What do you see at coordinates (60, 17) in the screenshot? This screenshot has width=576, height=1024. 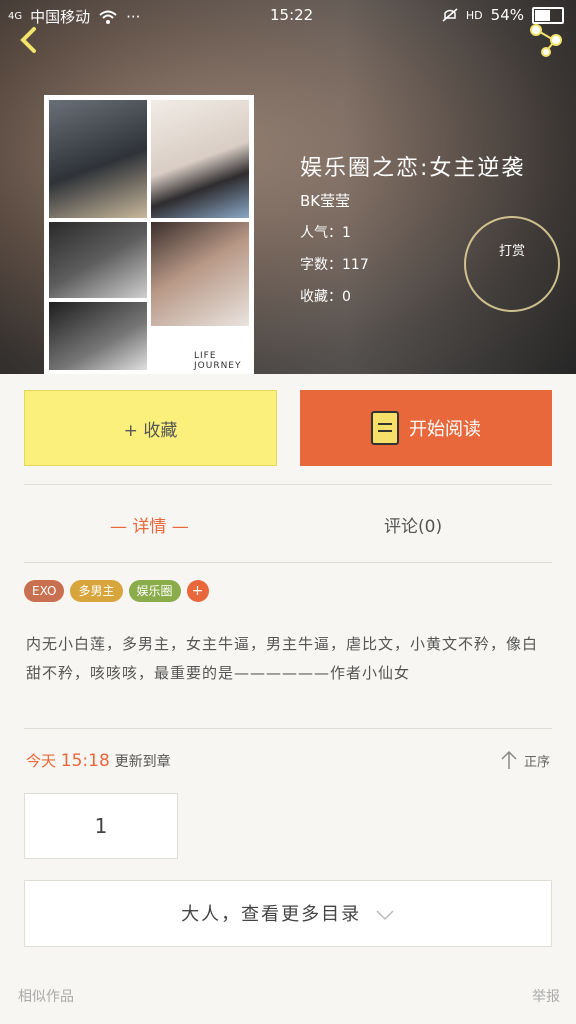 I see `carrier-label: 中国移动` at bounding box center [60, 17].